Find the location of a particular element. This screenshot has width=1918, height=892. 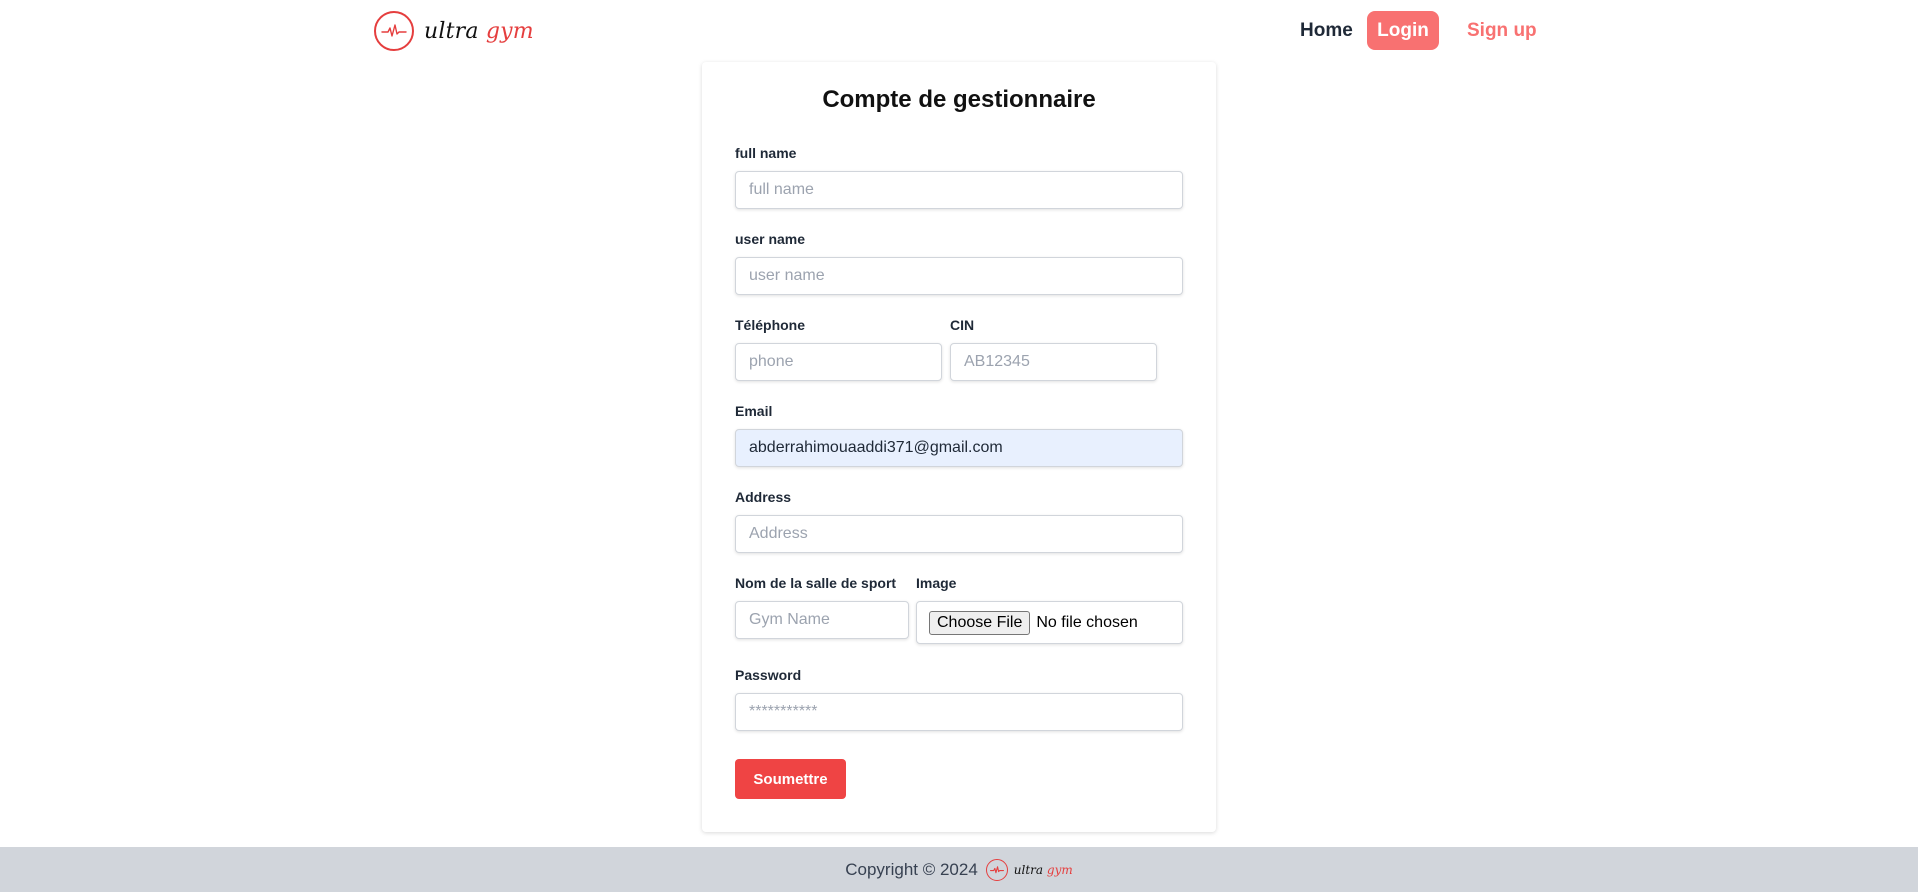

footer: Copyright © 2024 ultra gym is located at coordinates (959, 869).